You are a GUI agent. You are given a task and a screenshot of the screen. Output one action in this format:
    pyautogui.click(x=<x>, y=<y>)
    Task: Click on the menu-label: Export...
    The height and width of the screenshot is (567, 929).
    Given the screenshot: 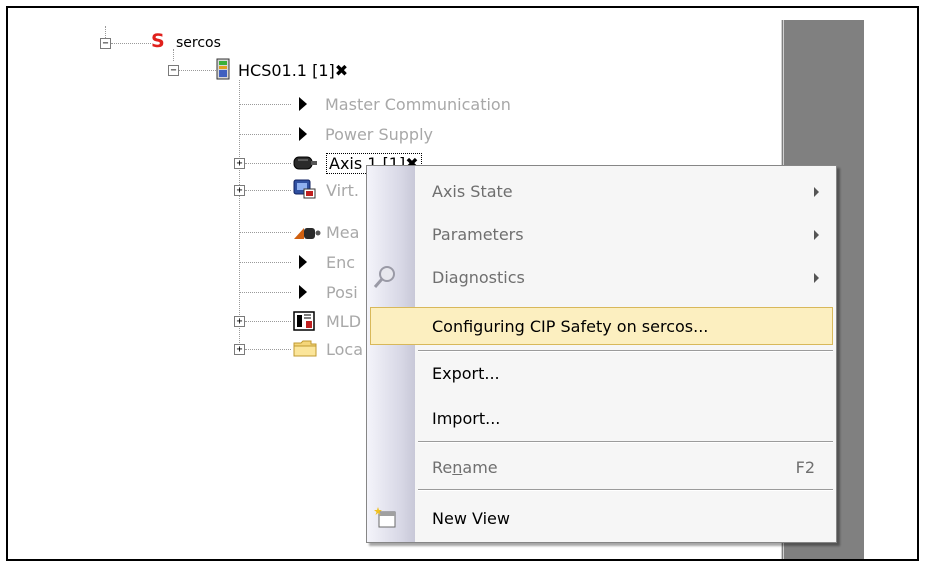 What is the action you would take?
    pyautogui.click(x=466, y=373)
    